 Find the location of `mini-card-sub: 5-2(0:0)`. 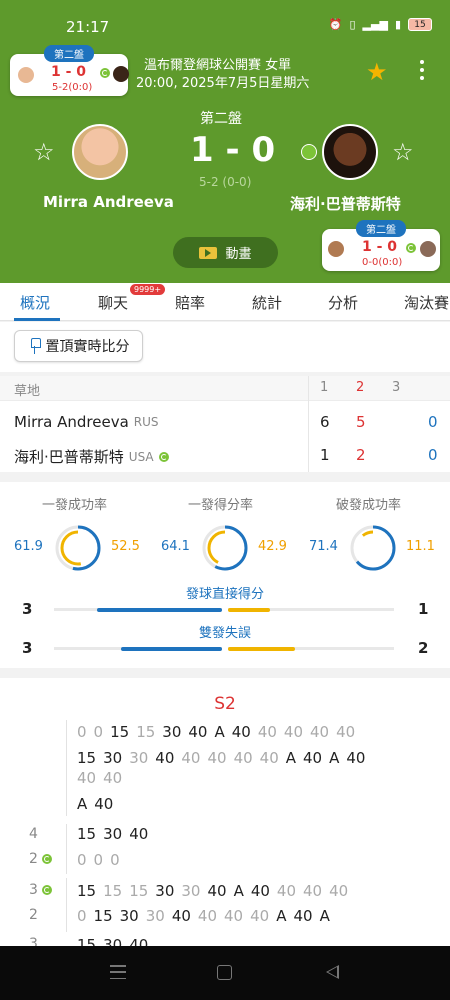

mini-card-sub: 5-2(0:0) is located at coordinates (72, 87).